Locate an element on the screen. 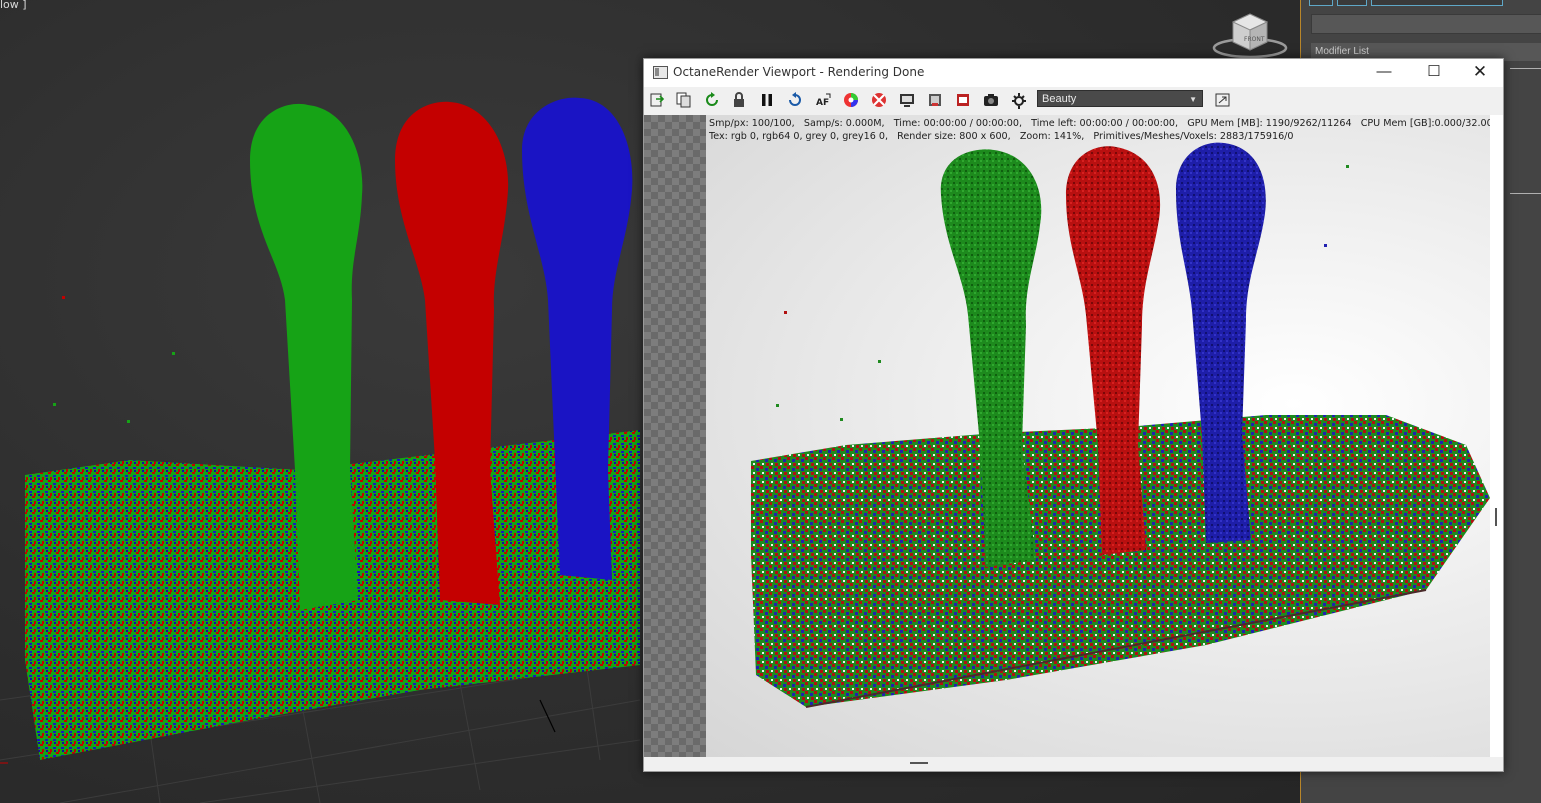  modifier-stack is located at coordinates (1525, 154).